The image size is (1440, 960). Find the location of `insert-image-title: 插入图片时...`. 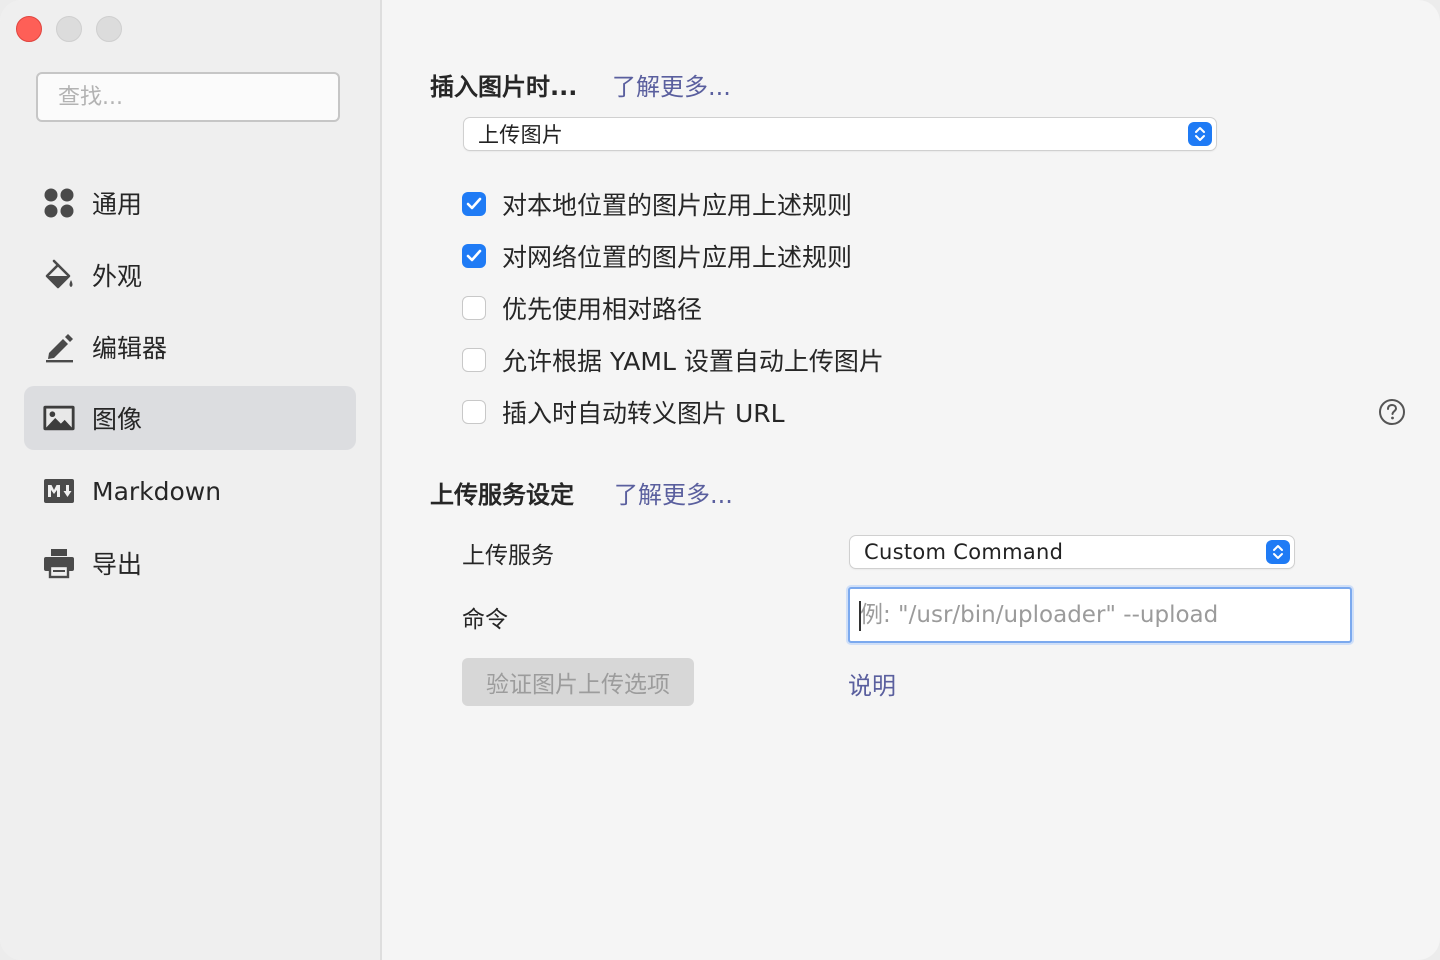

insert-image-title: 插入图片时... is located at coordinates (504, 87).